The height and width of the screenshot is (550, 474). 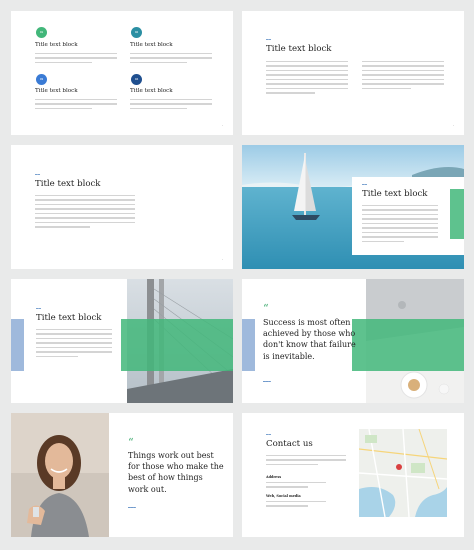 I want to click on woman-photo, so click(x=60, y=475).